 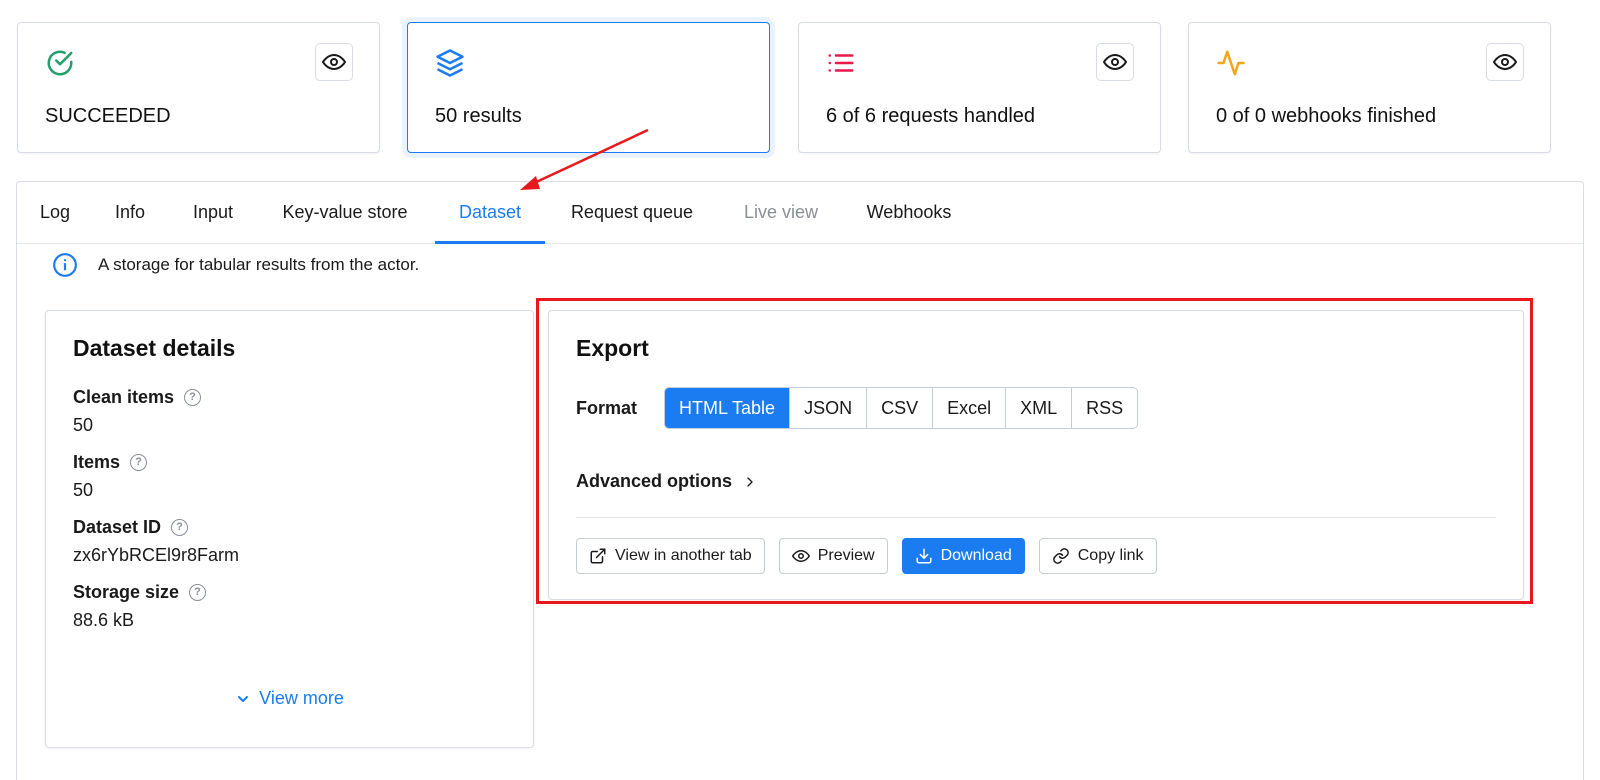 I want to click on chevron-right-icon, so click(x=750, y=481).